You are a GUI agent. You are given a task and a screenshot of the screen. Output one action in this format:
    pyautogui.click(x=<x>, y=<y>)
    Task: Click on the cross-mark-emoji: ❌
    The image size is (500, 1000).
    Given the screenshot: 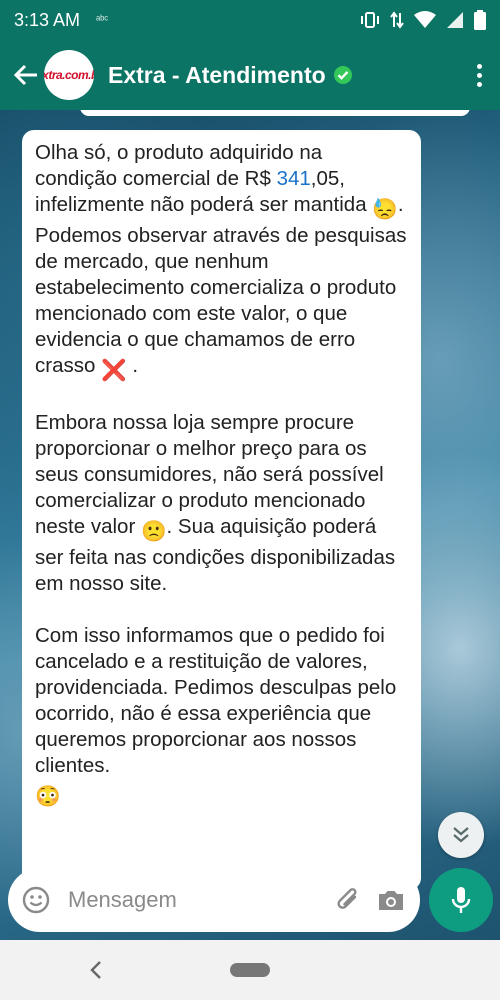 What is the action you would take?
    pyautogui.click(x=114, y=370)
    